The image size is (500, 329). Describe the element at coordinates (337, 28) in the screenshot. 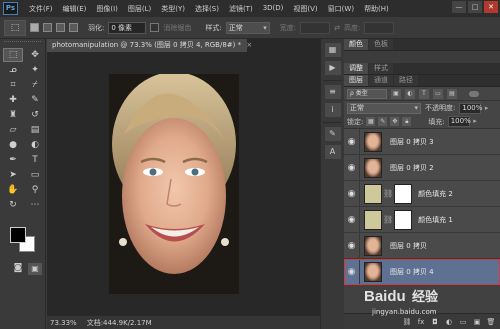

I see `swap-icon: ⇄` at that location.